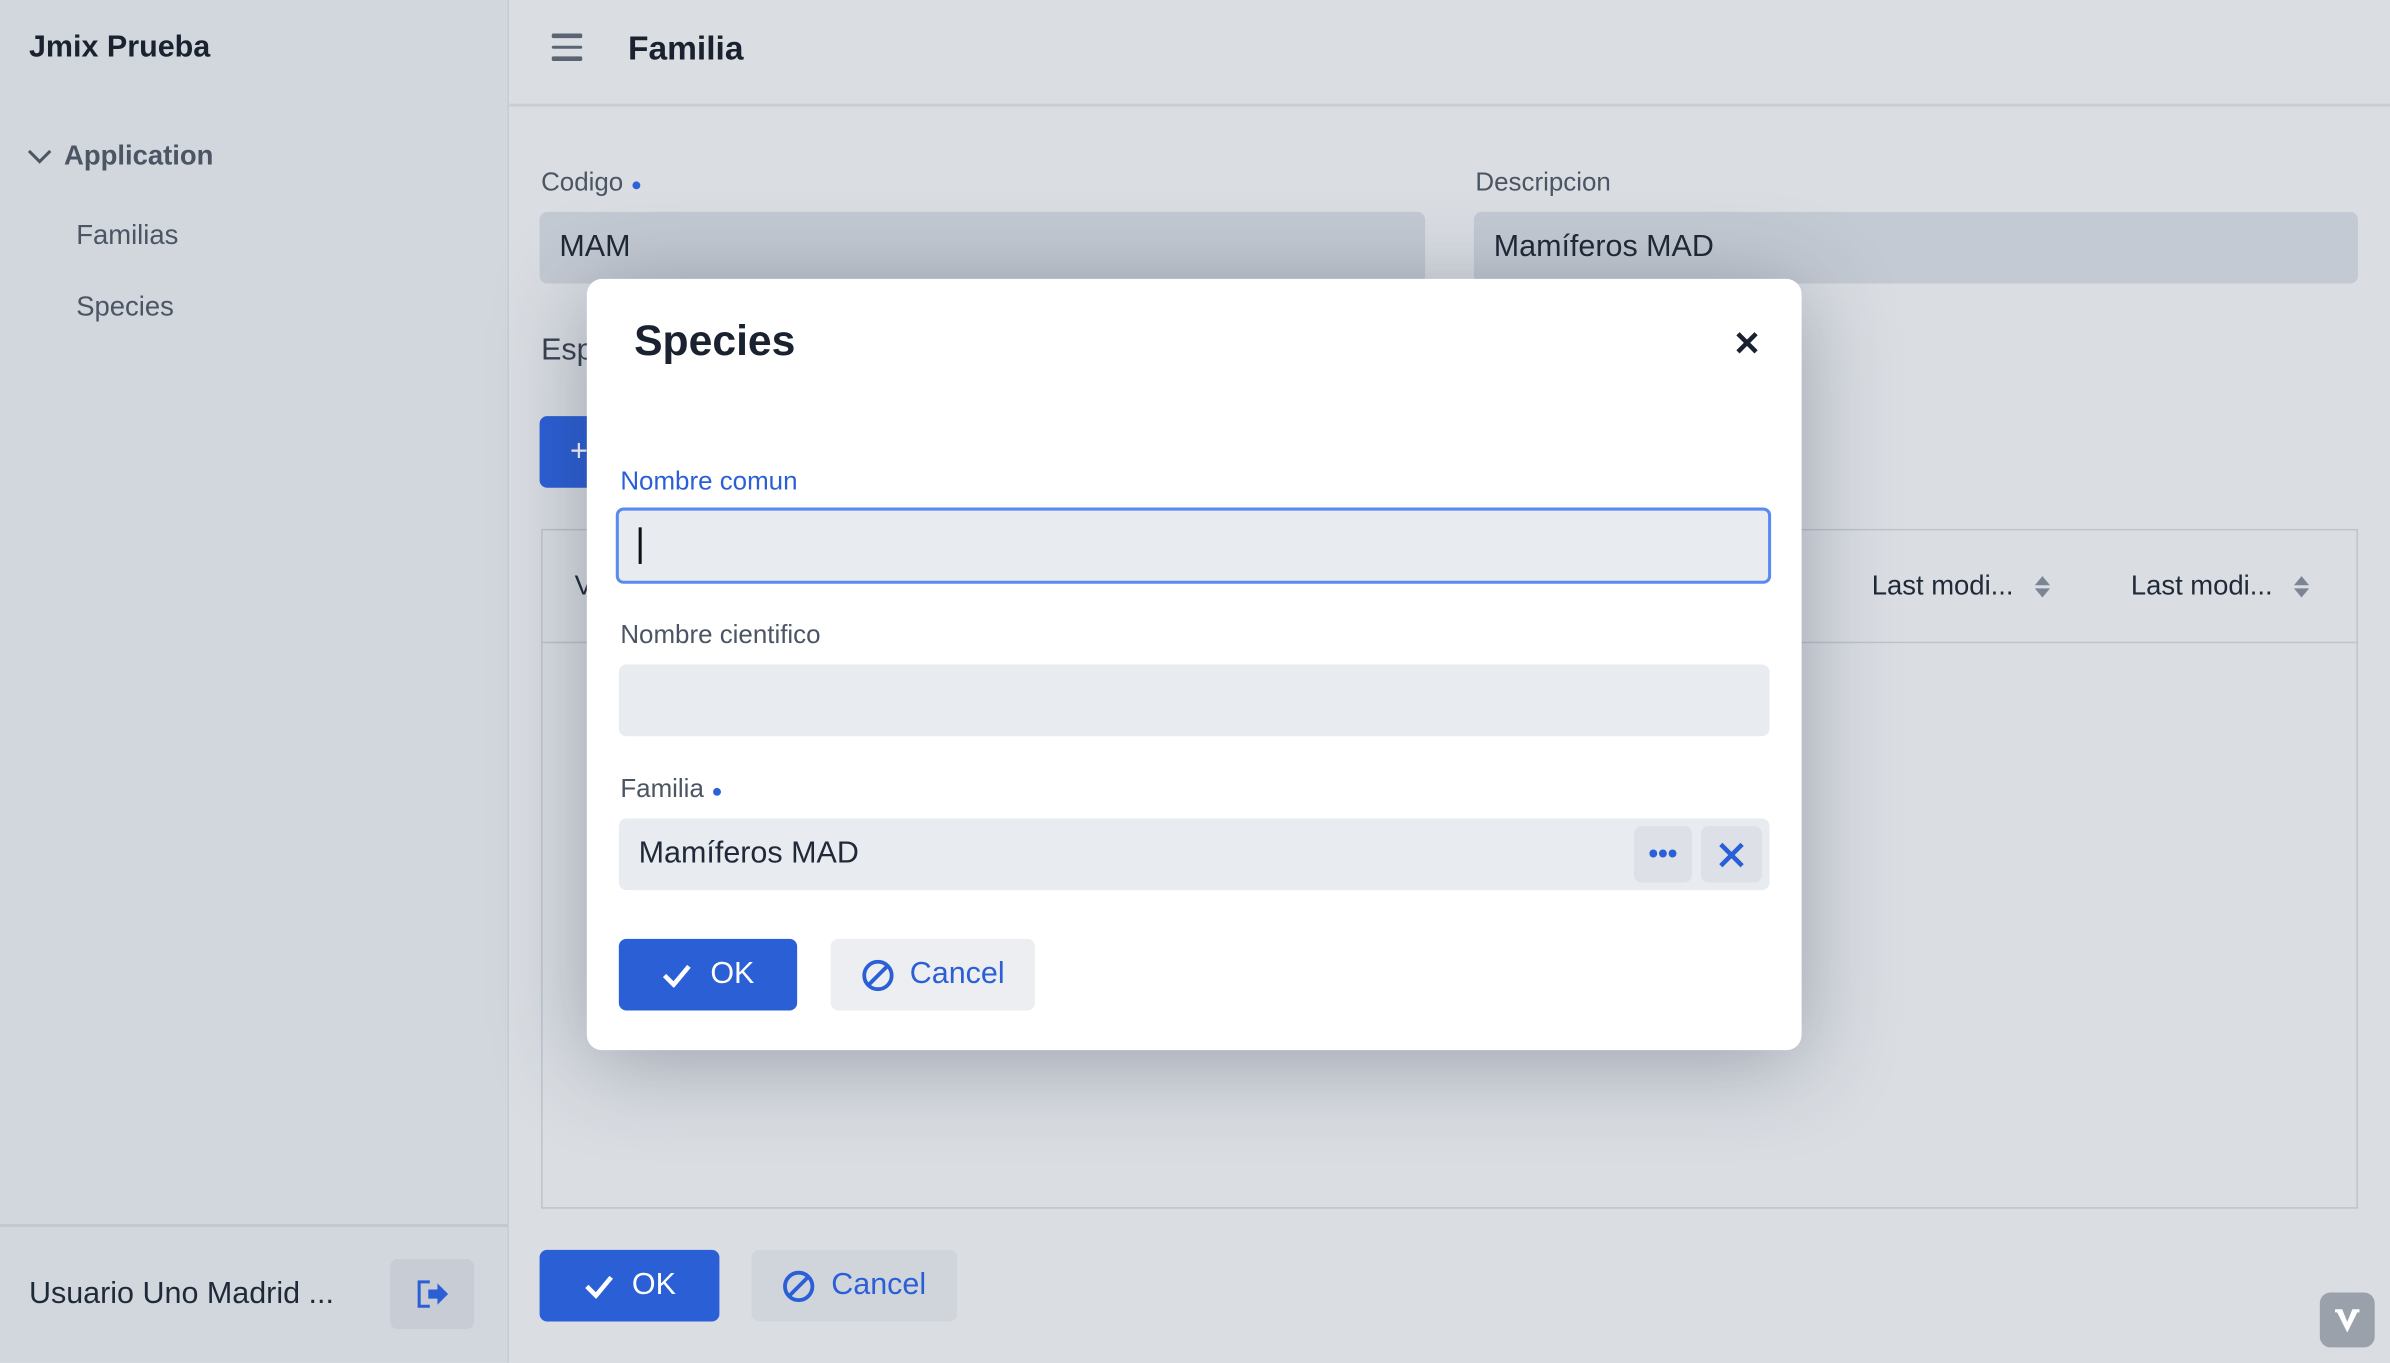 This screenshot has height=1363, width=2390. What do you see at coordinates (1194, 854) in the screenshot?
I see `familia-picker: Mamíferos MAD •••` at bounding box center [1194, 854].